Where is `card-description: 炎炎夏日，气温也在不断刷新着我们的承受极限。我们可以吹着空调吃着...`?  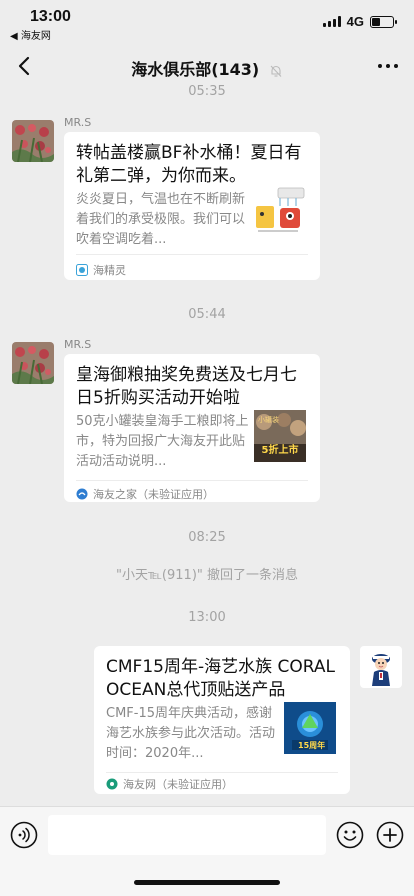
card-description: 炎炎夏日，气温也在不断刷新着我们的承受极限。我们可以吹着空调吃着... is located at coordinates (161, 219).